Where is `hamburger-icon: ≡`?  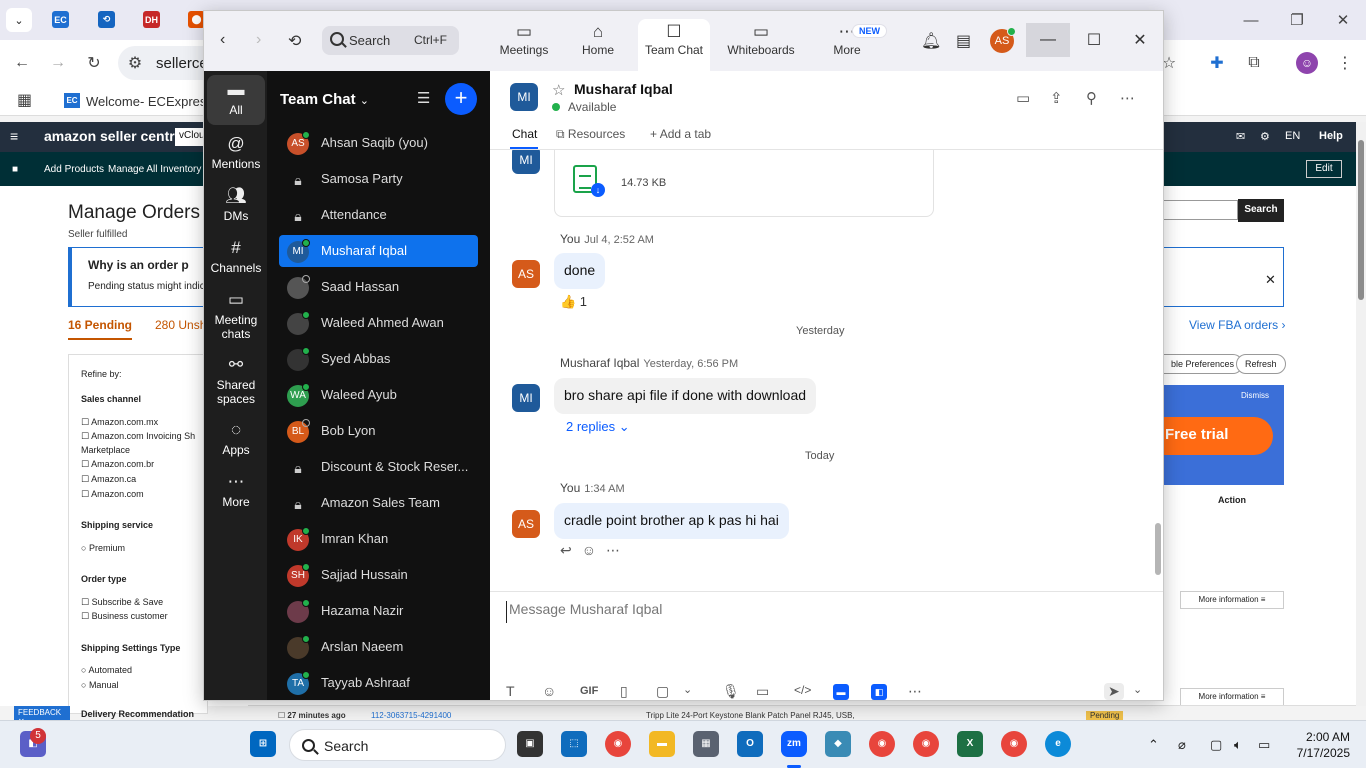 hamburger-icon: ≡ is located at coordinates (14, 136).